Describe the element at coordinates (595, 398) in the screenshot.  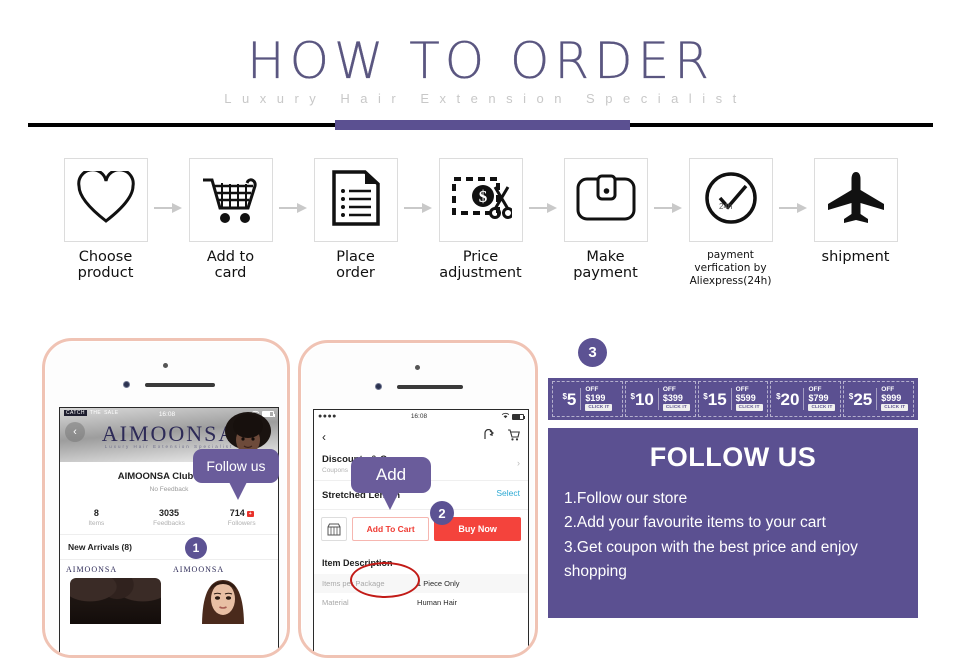
I see `coupon-min-spend: $199` at that location.